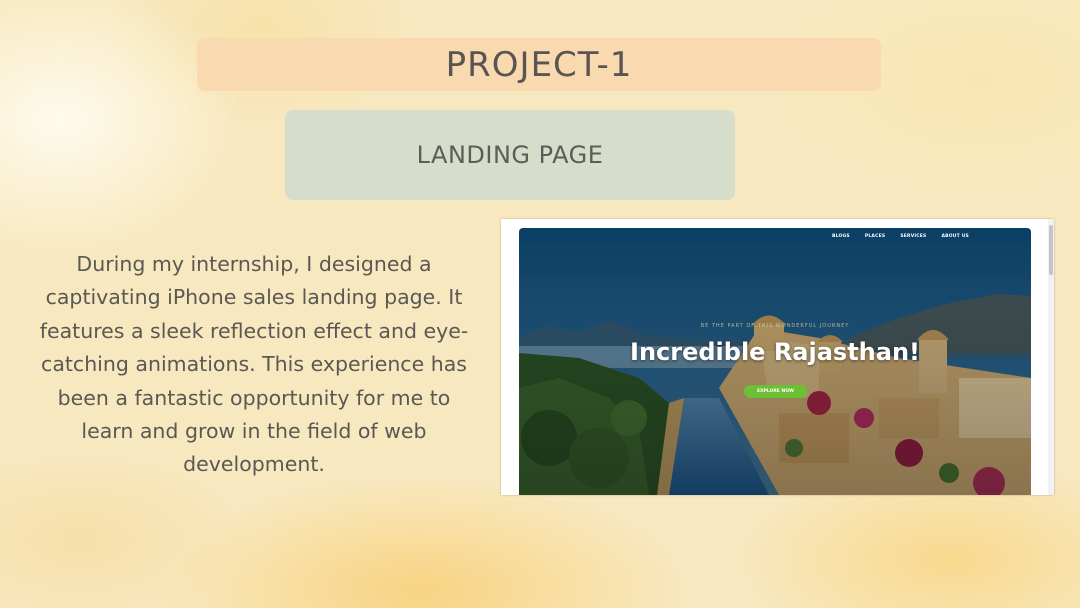  I want to click on hero-title: Incredible Rajasthan!, so click(775, 352).